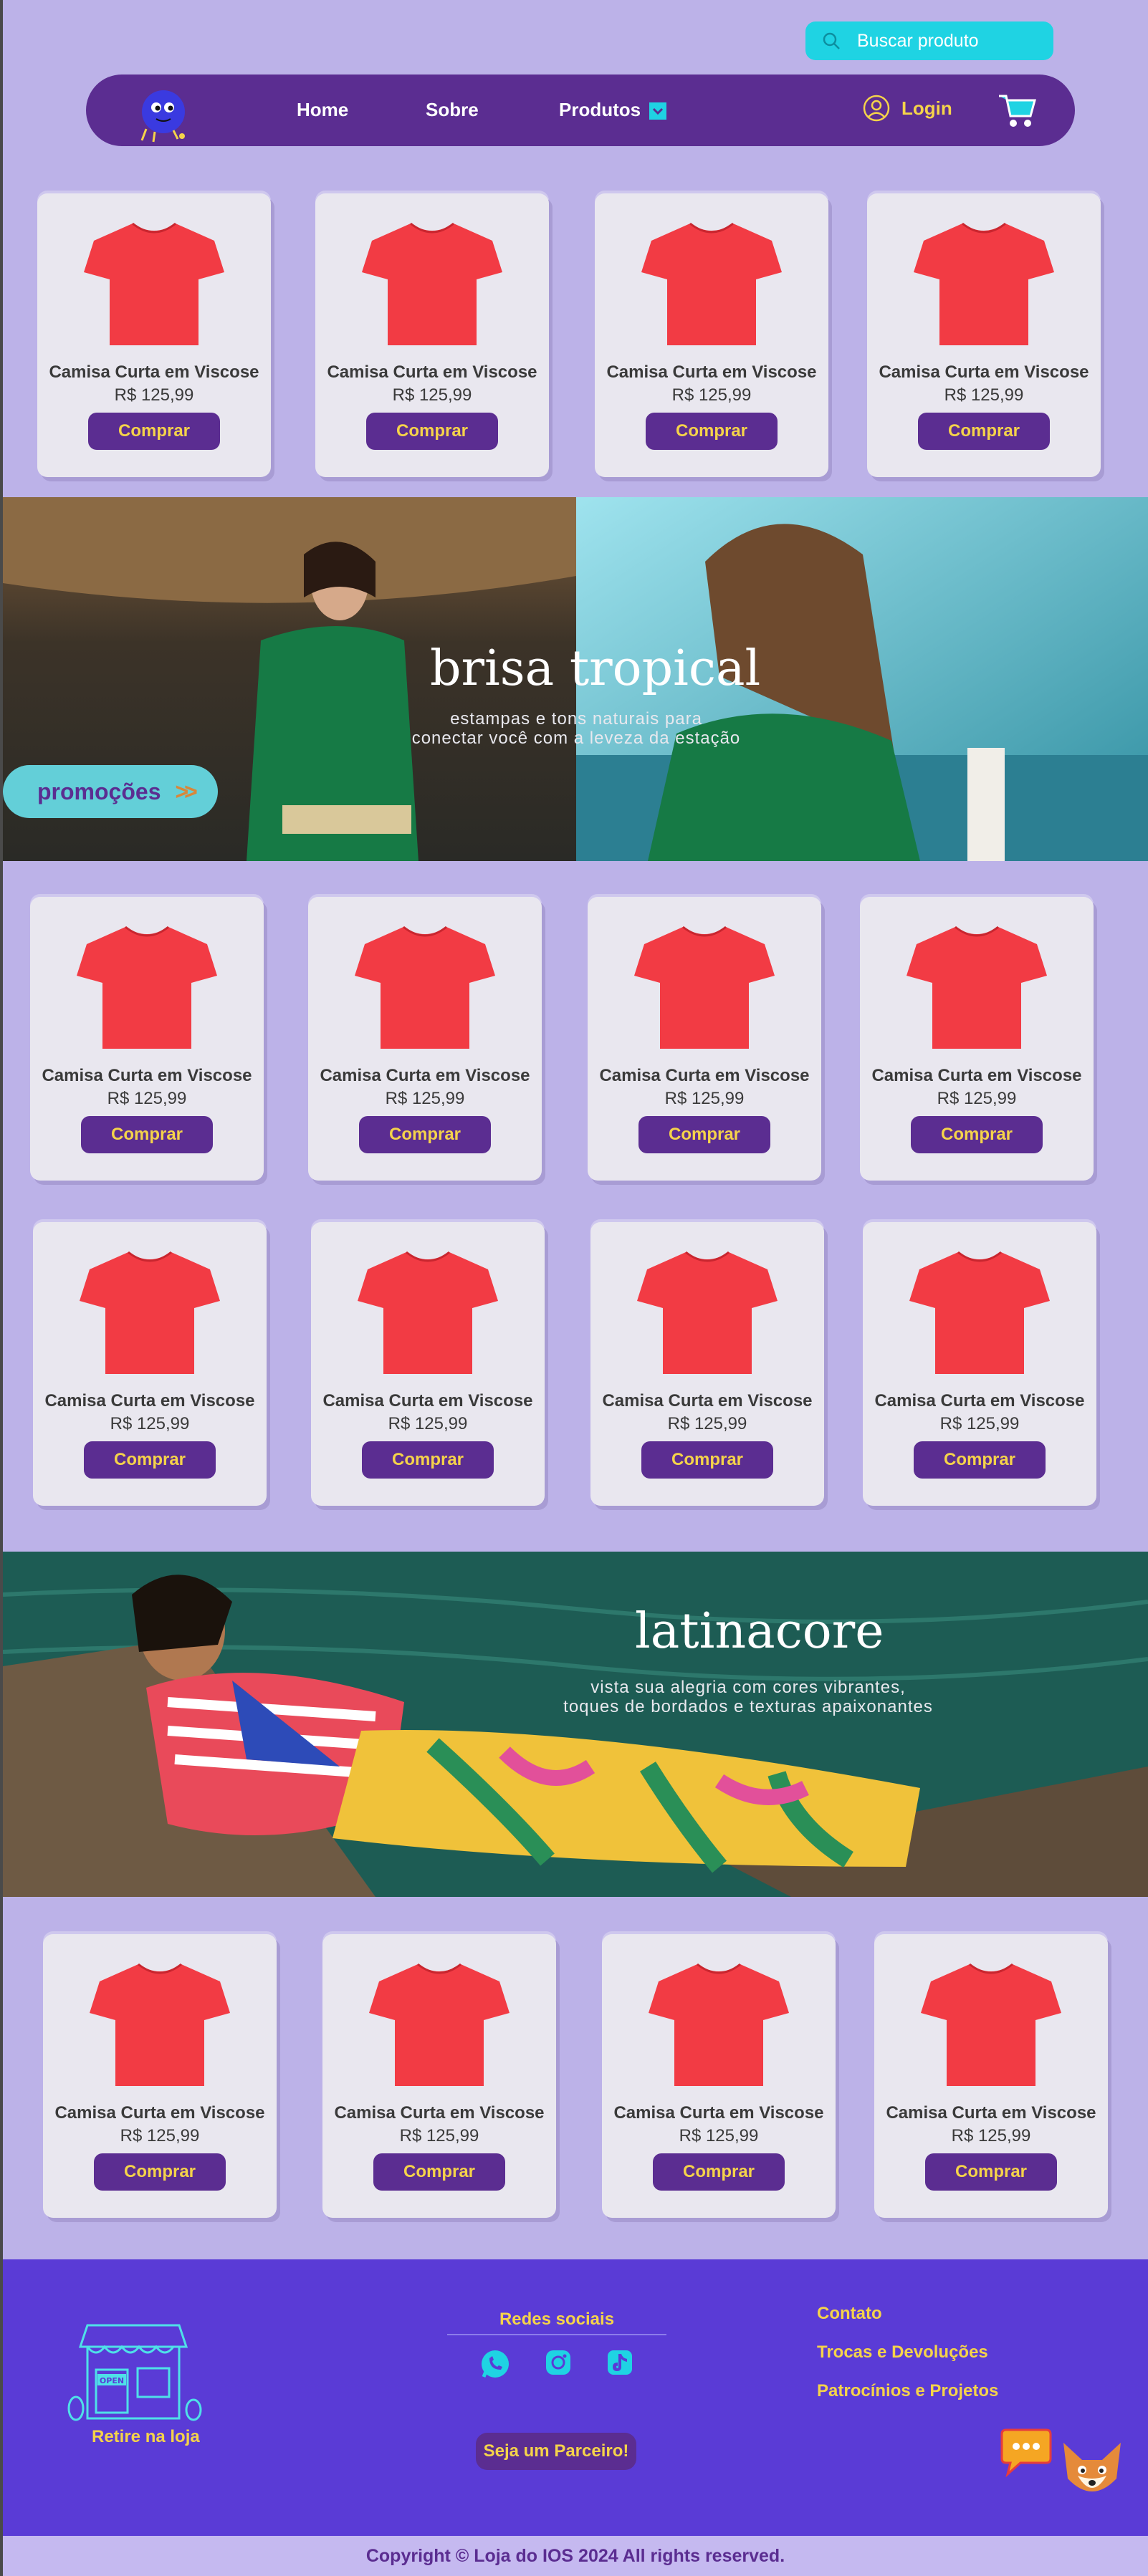  I want to click on left-frame, so click(1, 1288).